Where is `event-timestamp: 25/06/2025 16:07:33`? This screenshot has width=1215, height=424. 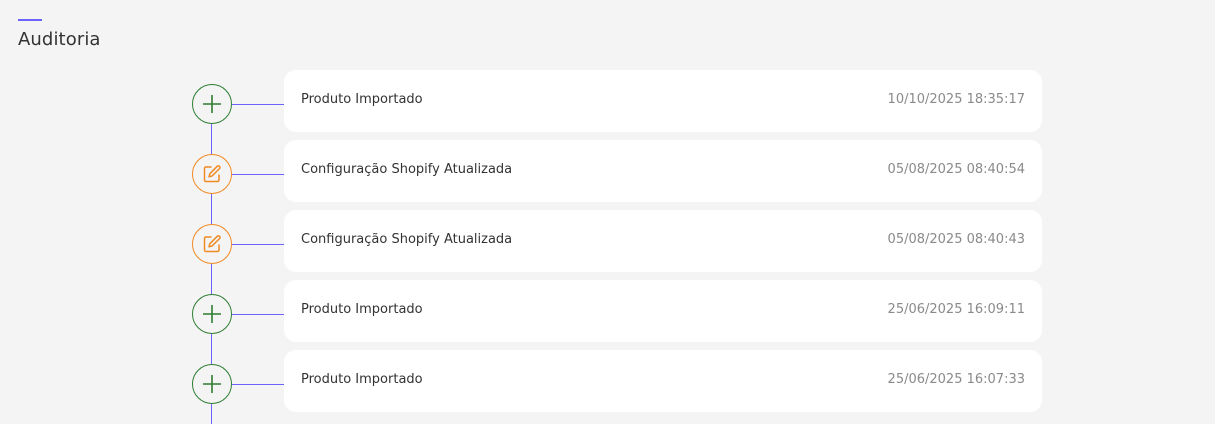 event-timestamp: 25/06/2025 16:07:33 is located at coordinates (956, 379).